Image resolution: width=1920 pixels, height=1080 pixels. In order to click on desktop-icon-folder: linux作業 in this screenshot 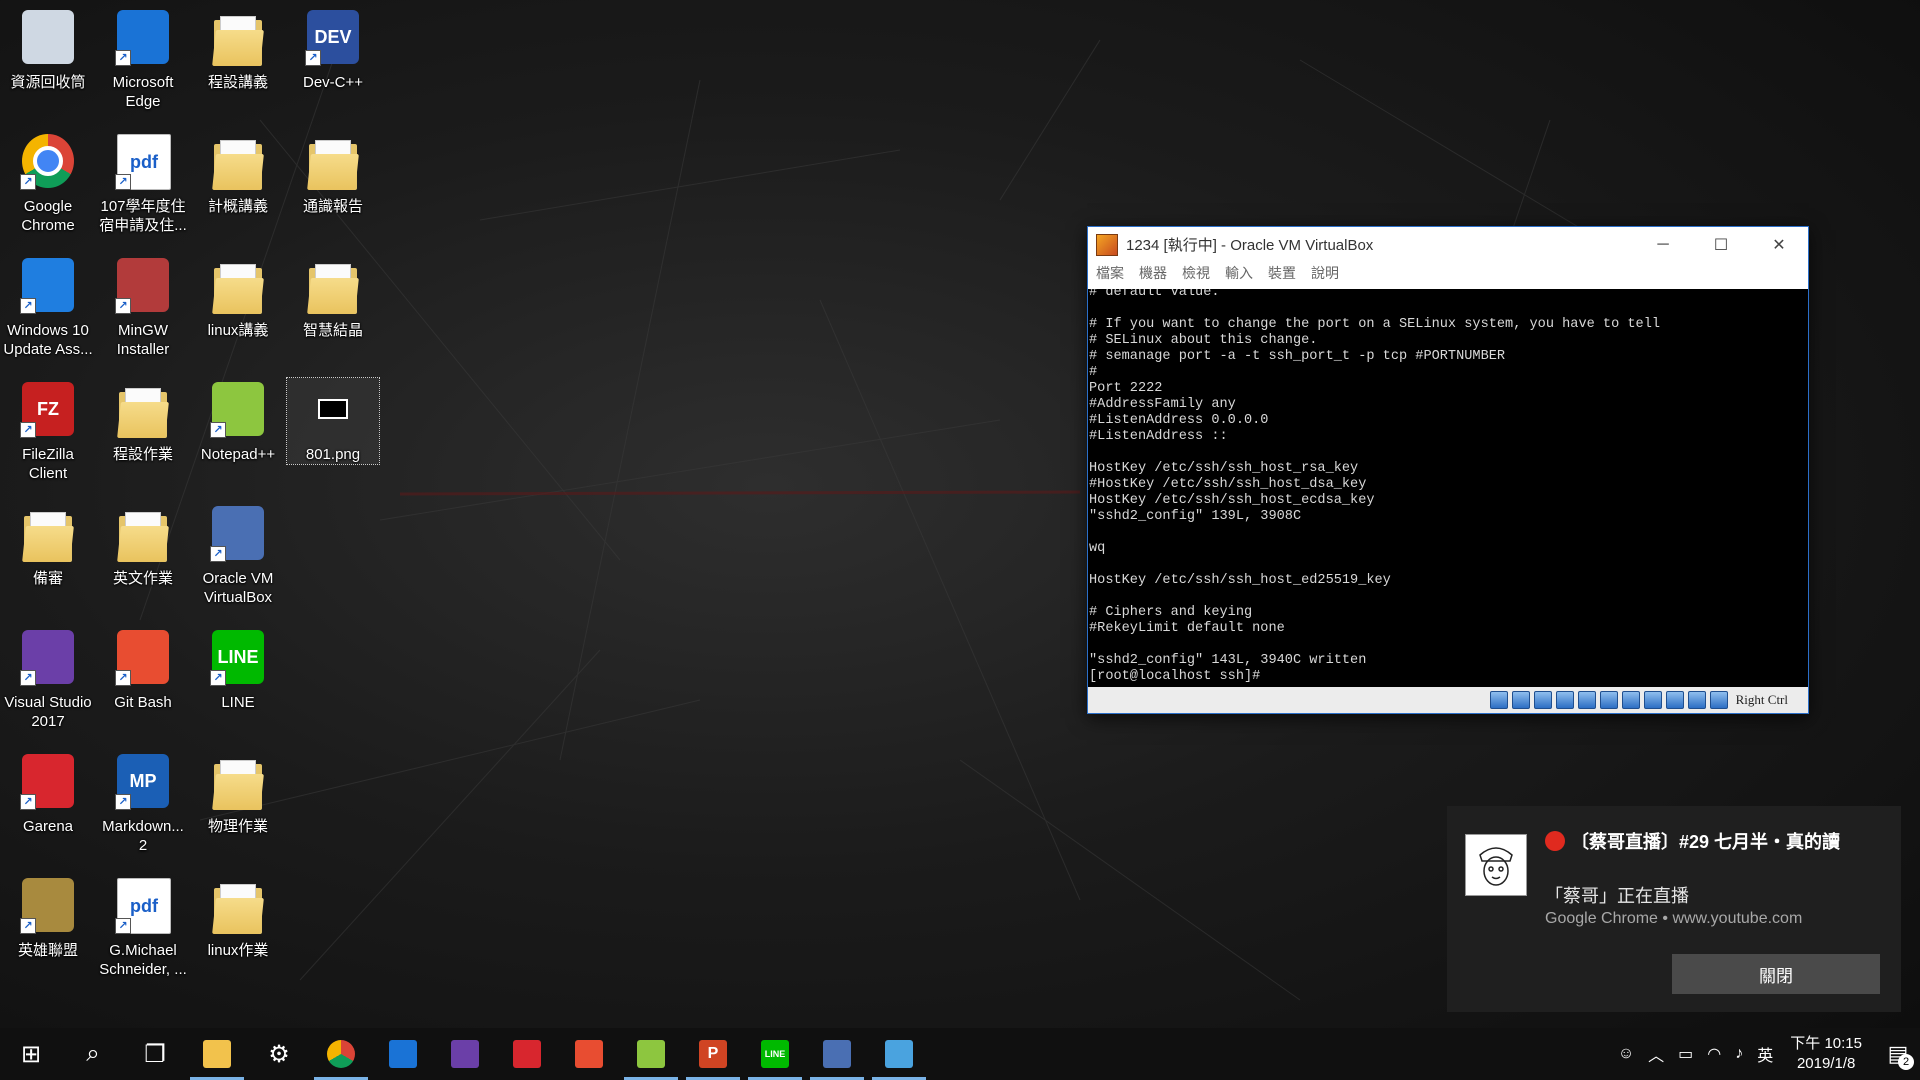, I will do `click(238, 917)`.